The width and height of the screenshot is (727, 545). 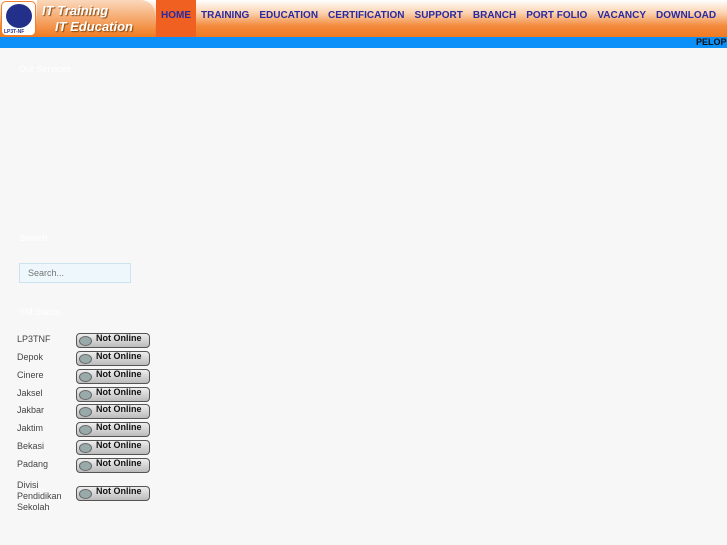 I want to click on services-heading: Our Services, so click(x=45, y=69).